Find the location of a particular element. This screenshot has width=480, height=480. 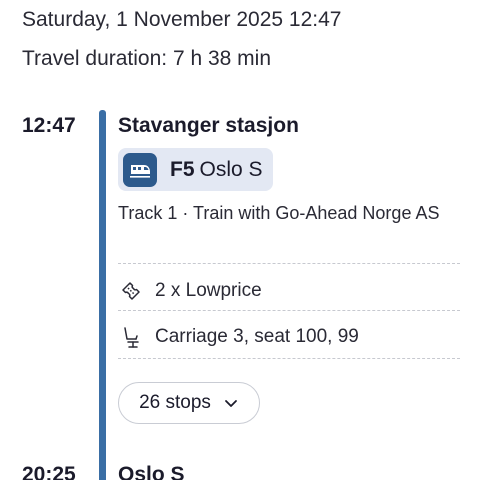

seat-icon is located at coordinates (131, 337).